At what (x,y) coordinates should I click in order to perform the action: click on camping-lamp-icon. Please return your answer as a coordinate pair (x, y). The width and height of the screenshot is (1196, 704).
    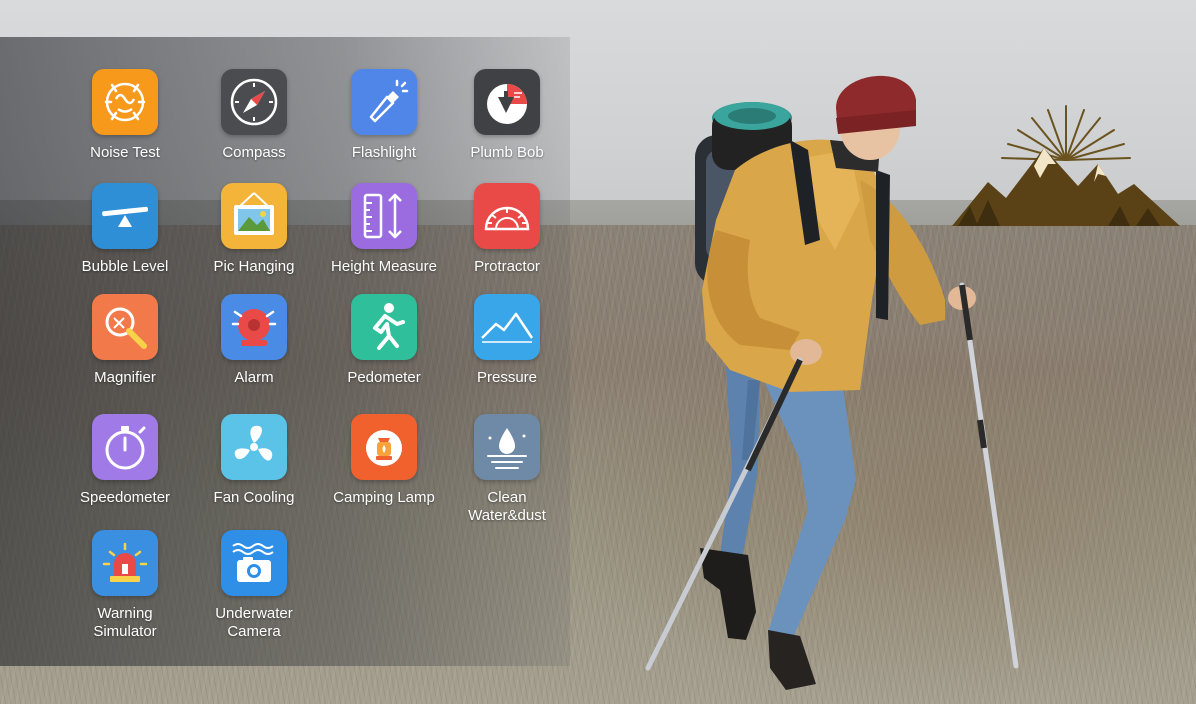
    Looking at the image, I should click on (384, 447).